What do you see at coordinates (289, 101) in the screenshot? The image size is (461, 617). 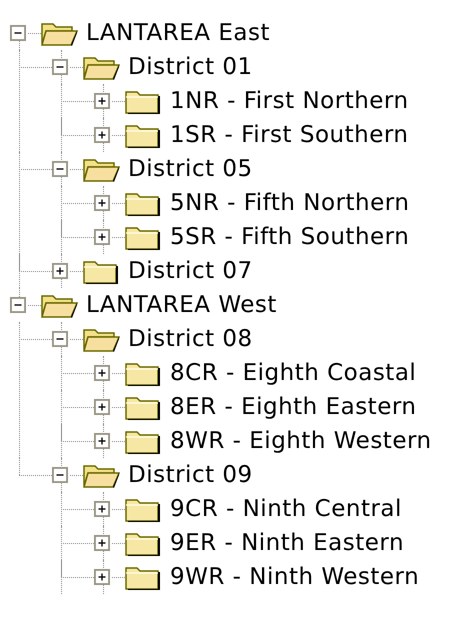 I see `tree-item-label: 1NR - First Northern` at bounding box center [289, 101].